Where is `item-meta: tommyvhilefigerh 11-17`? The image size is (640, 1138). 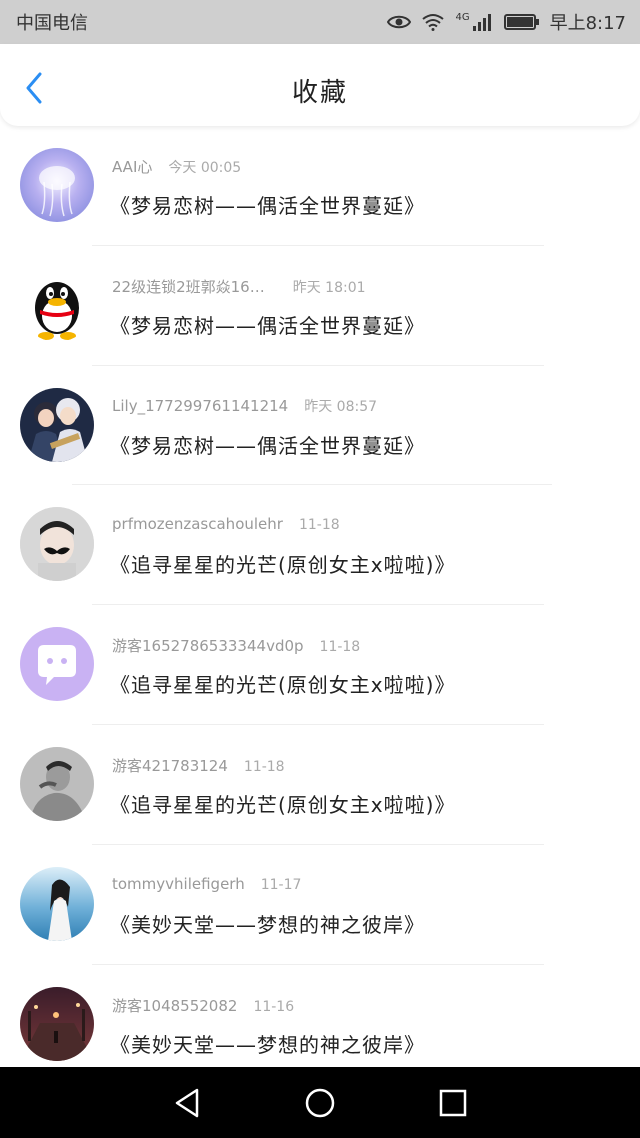 item-meta: tommyvhilefigerh 11-17 is located at coordinates (206, 884).